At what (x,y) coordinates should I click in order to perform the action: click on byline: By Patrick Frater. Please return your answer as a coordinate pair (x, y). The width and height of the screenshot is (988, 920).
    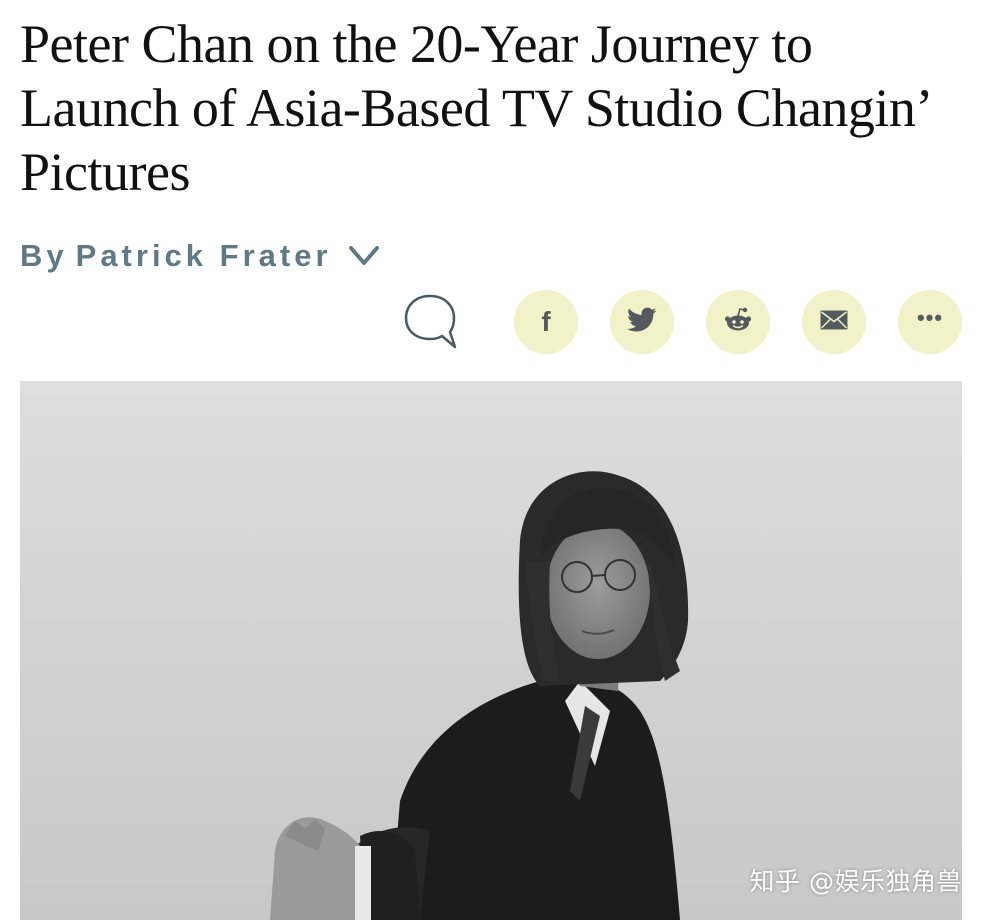
    Looking at the image, I should click on (200, 256).